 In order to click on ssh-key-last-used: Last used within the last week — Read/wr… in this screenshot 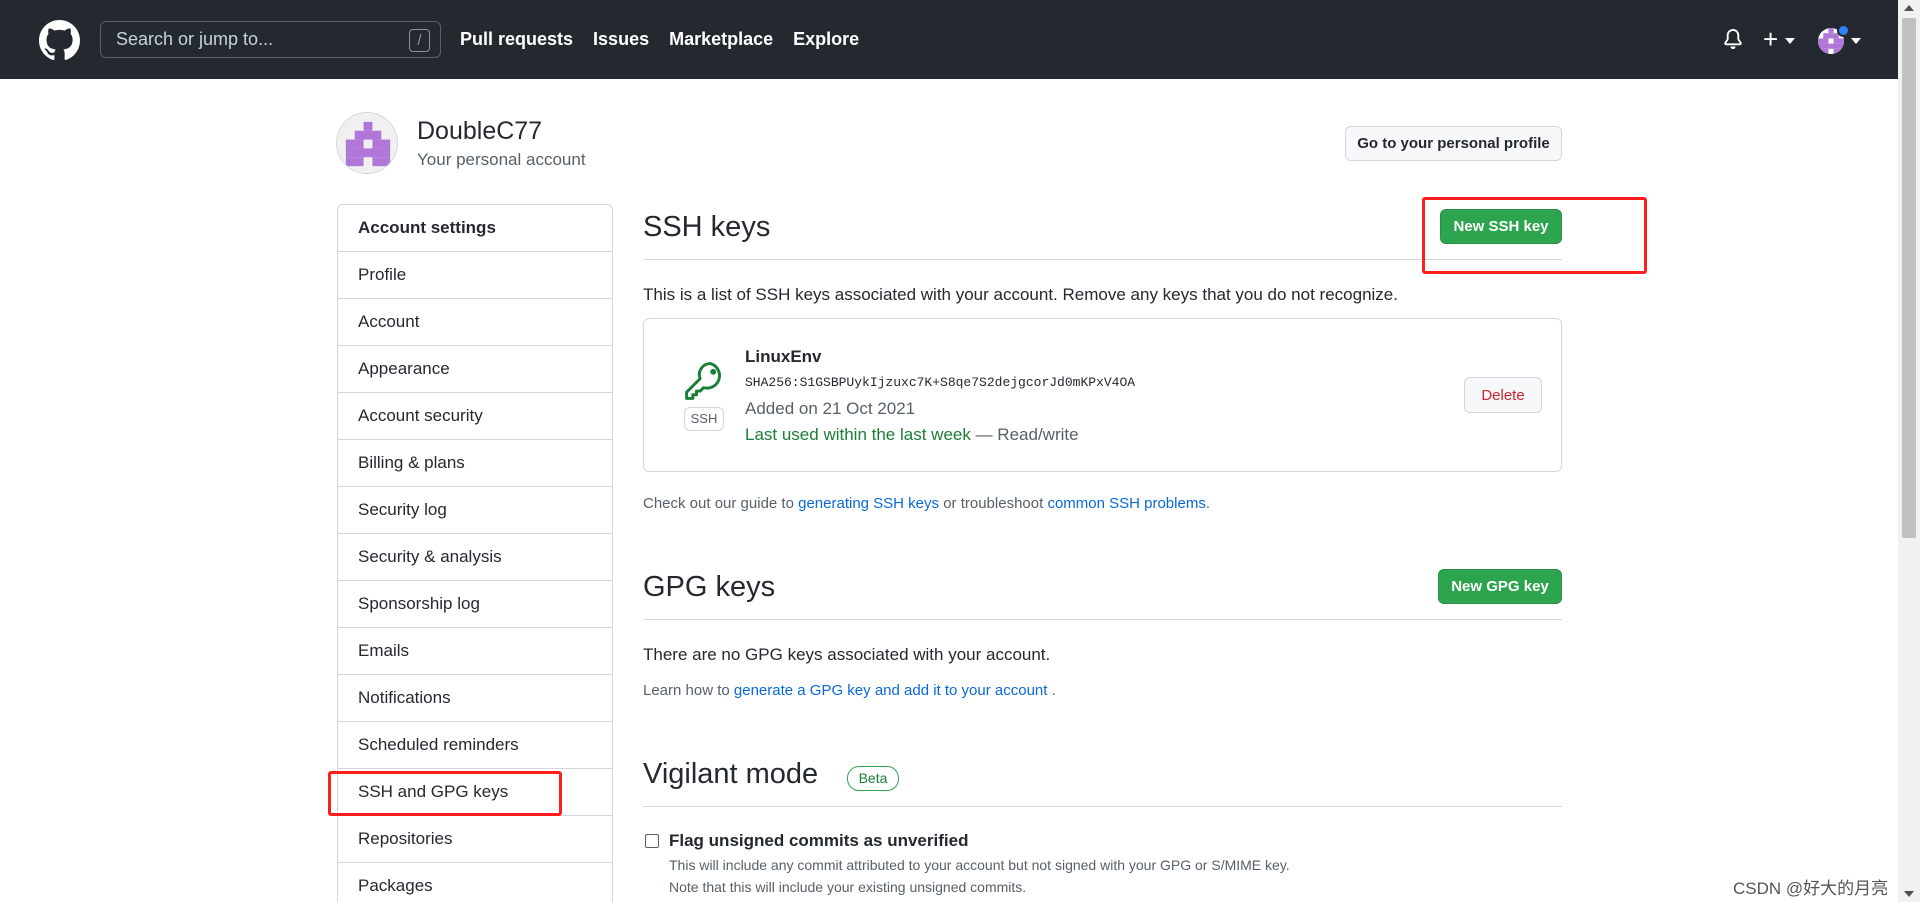, I will do `click(912, 435)`.